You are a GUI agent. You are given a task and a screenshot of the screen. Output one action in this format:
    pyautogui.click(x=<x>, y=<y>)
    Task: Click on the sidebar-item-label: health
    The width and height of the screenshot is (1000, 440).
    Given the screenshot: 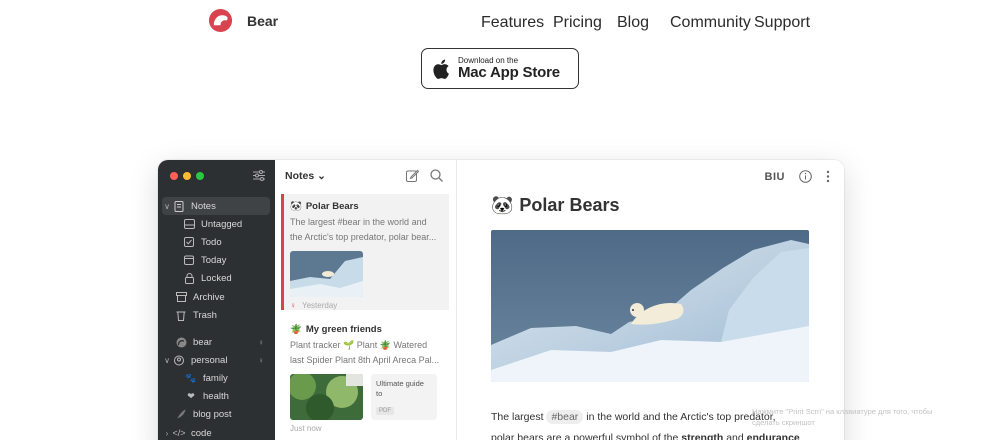 What is the action you would take?
    pyautogui.click(x=216, y=396)
    